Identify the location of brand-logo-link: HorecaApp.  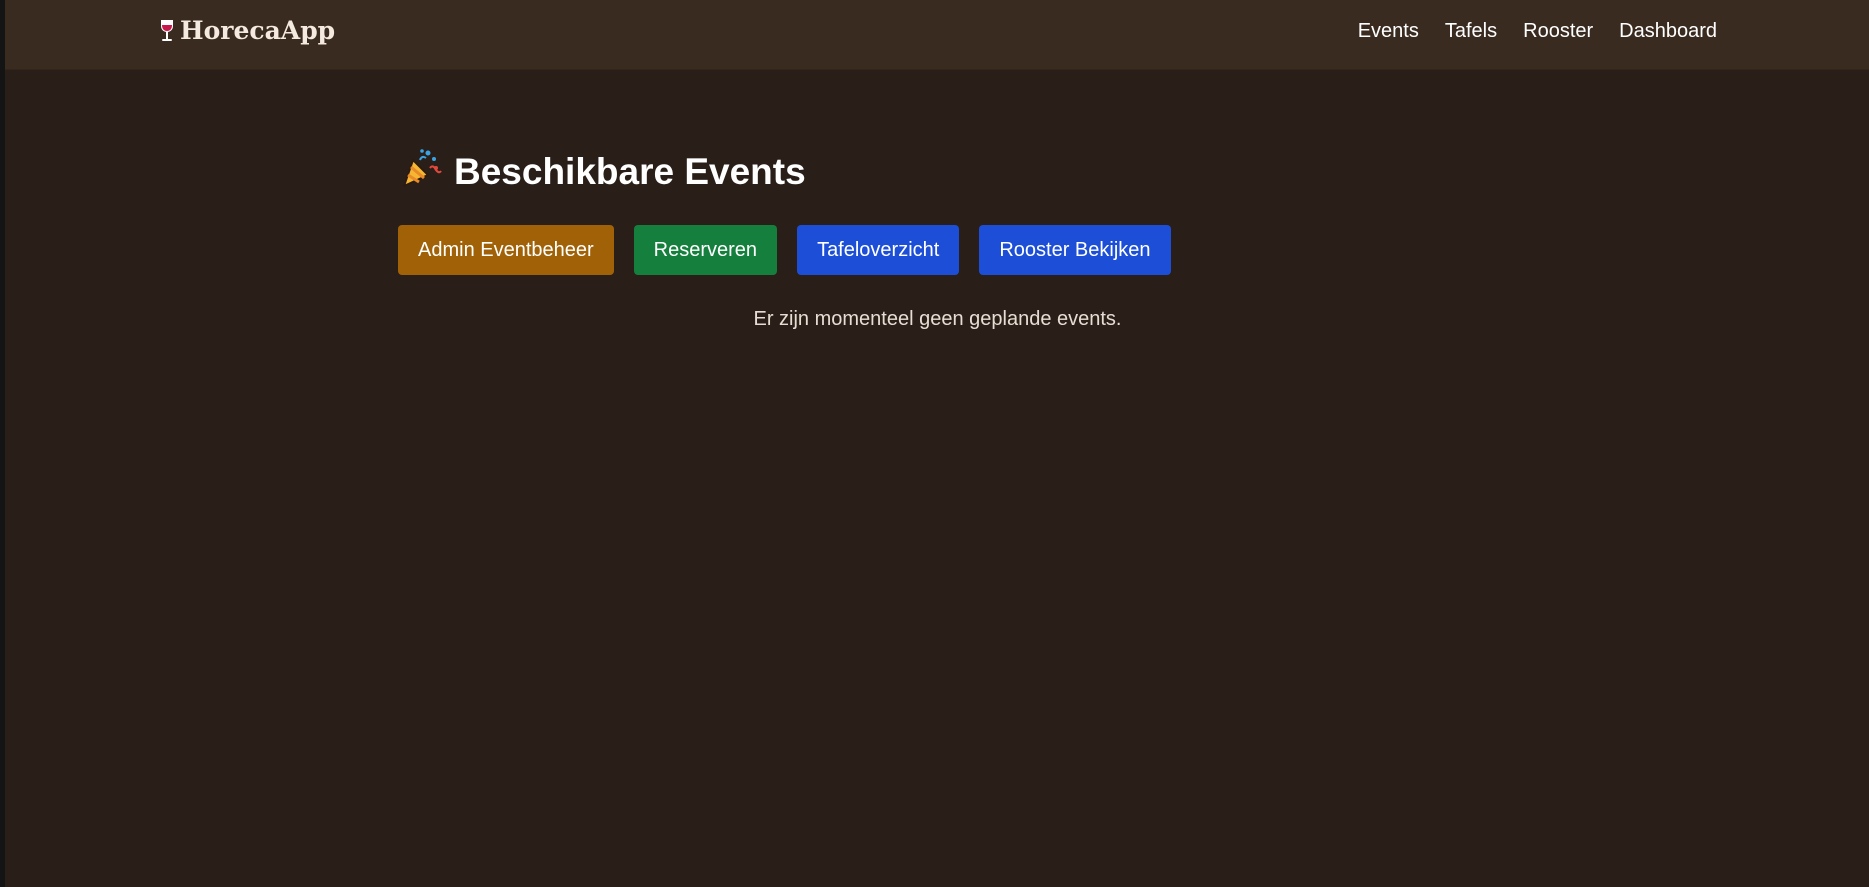
(246, 30).